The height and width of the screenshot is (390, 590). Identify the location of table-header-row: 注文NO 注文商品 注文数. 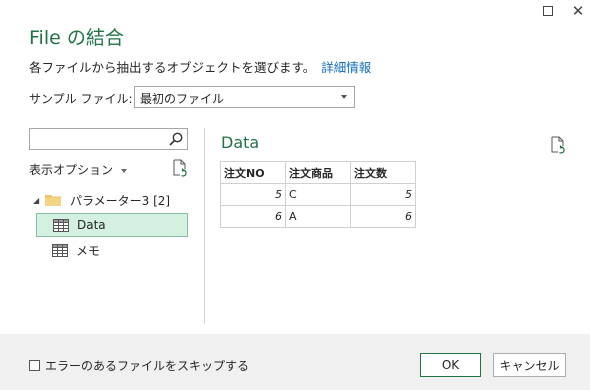
(318, 172).